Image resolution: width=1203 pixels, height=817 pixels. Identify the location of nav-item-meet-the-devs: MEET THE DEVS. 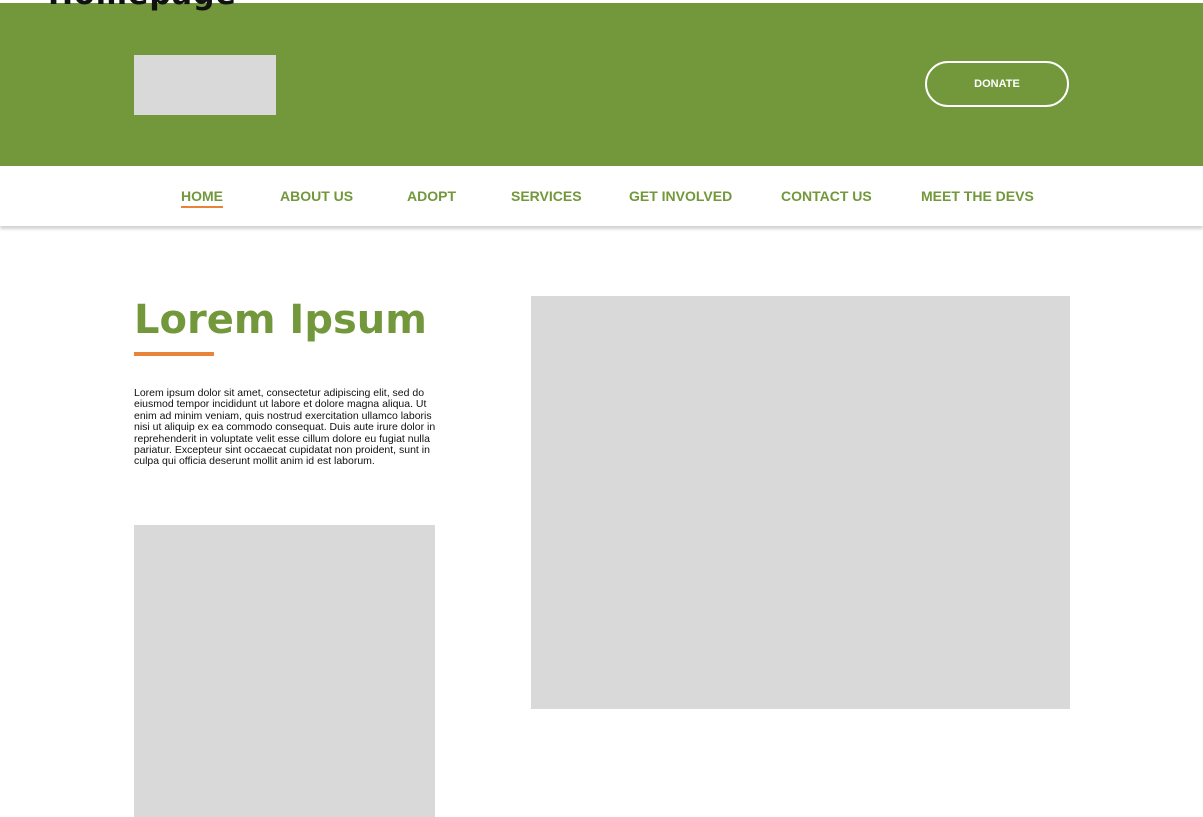
(977, 196).